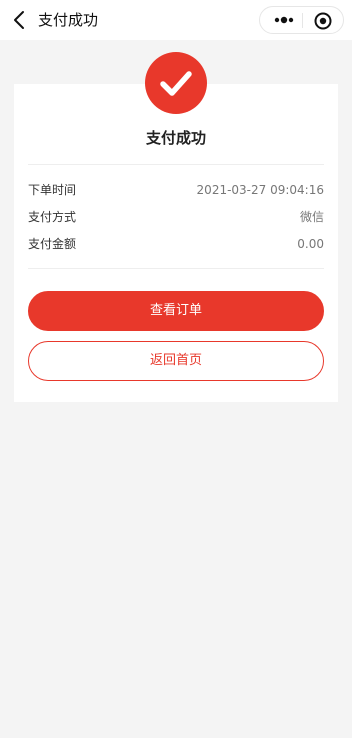 The width and height of the screenshot is (352, 738). I want to click on divider-bottom, so click(176, 268).